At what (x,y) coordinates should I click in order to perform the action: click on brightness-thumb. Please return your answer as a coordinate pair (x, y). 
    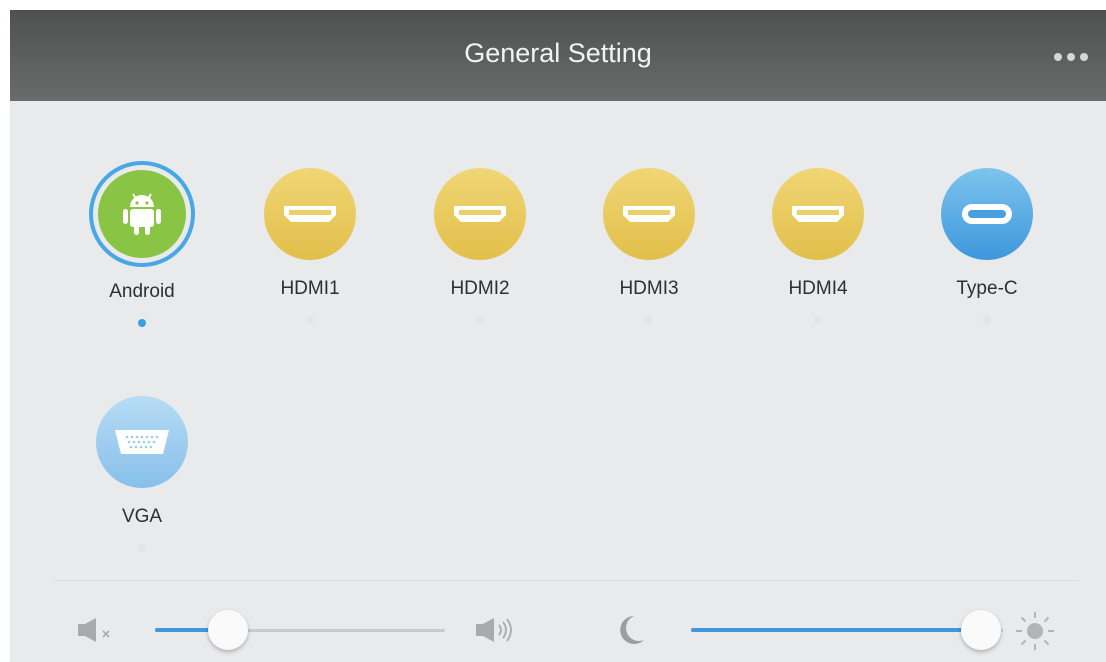
    Looking at the image, I should click on (981, 630).